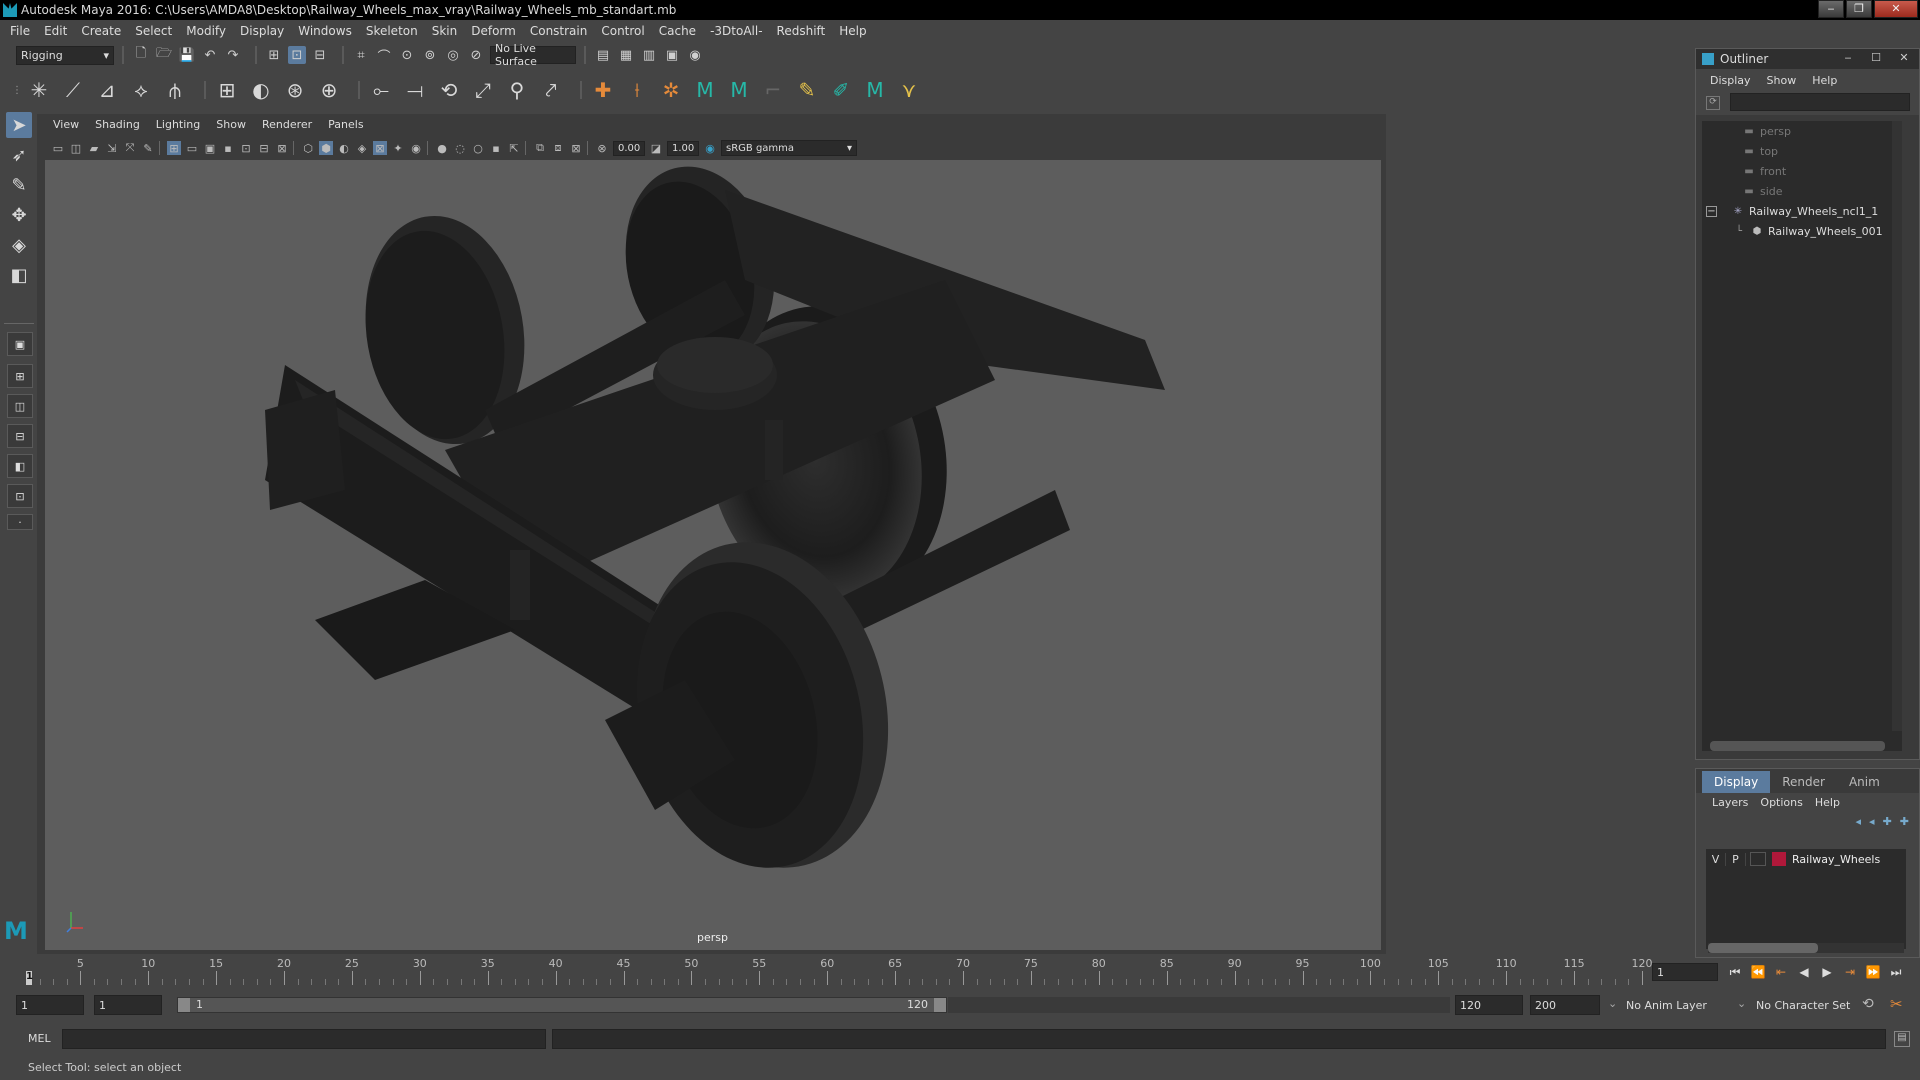  What do you see at coordinates (1764, 171) in the screenshot?
I see `tree-item-front: ▬ front` at bounding box center [1764, 171].